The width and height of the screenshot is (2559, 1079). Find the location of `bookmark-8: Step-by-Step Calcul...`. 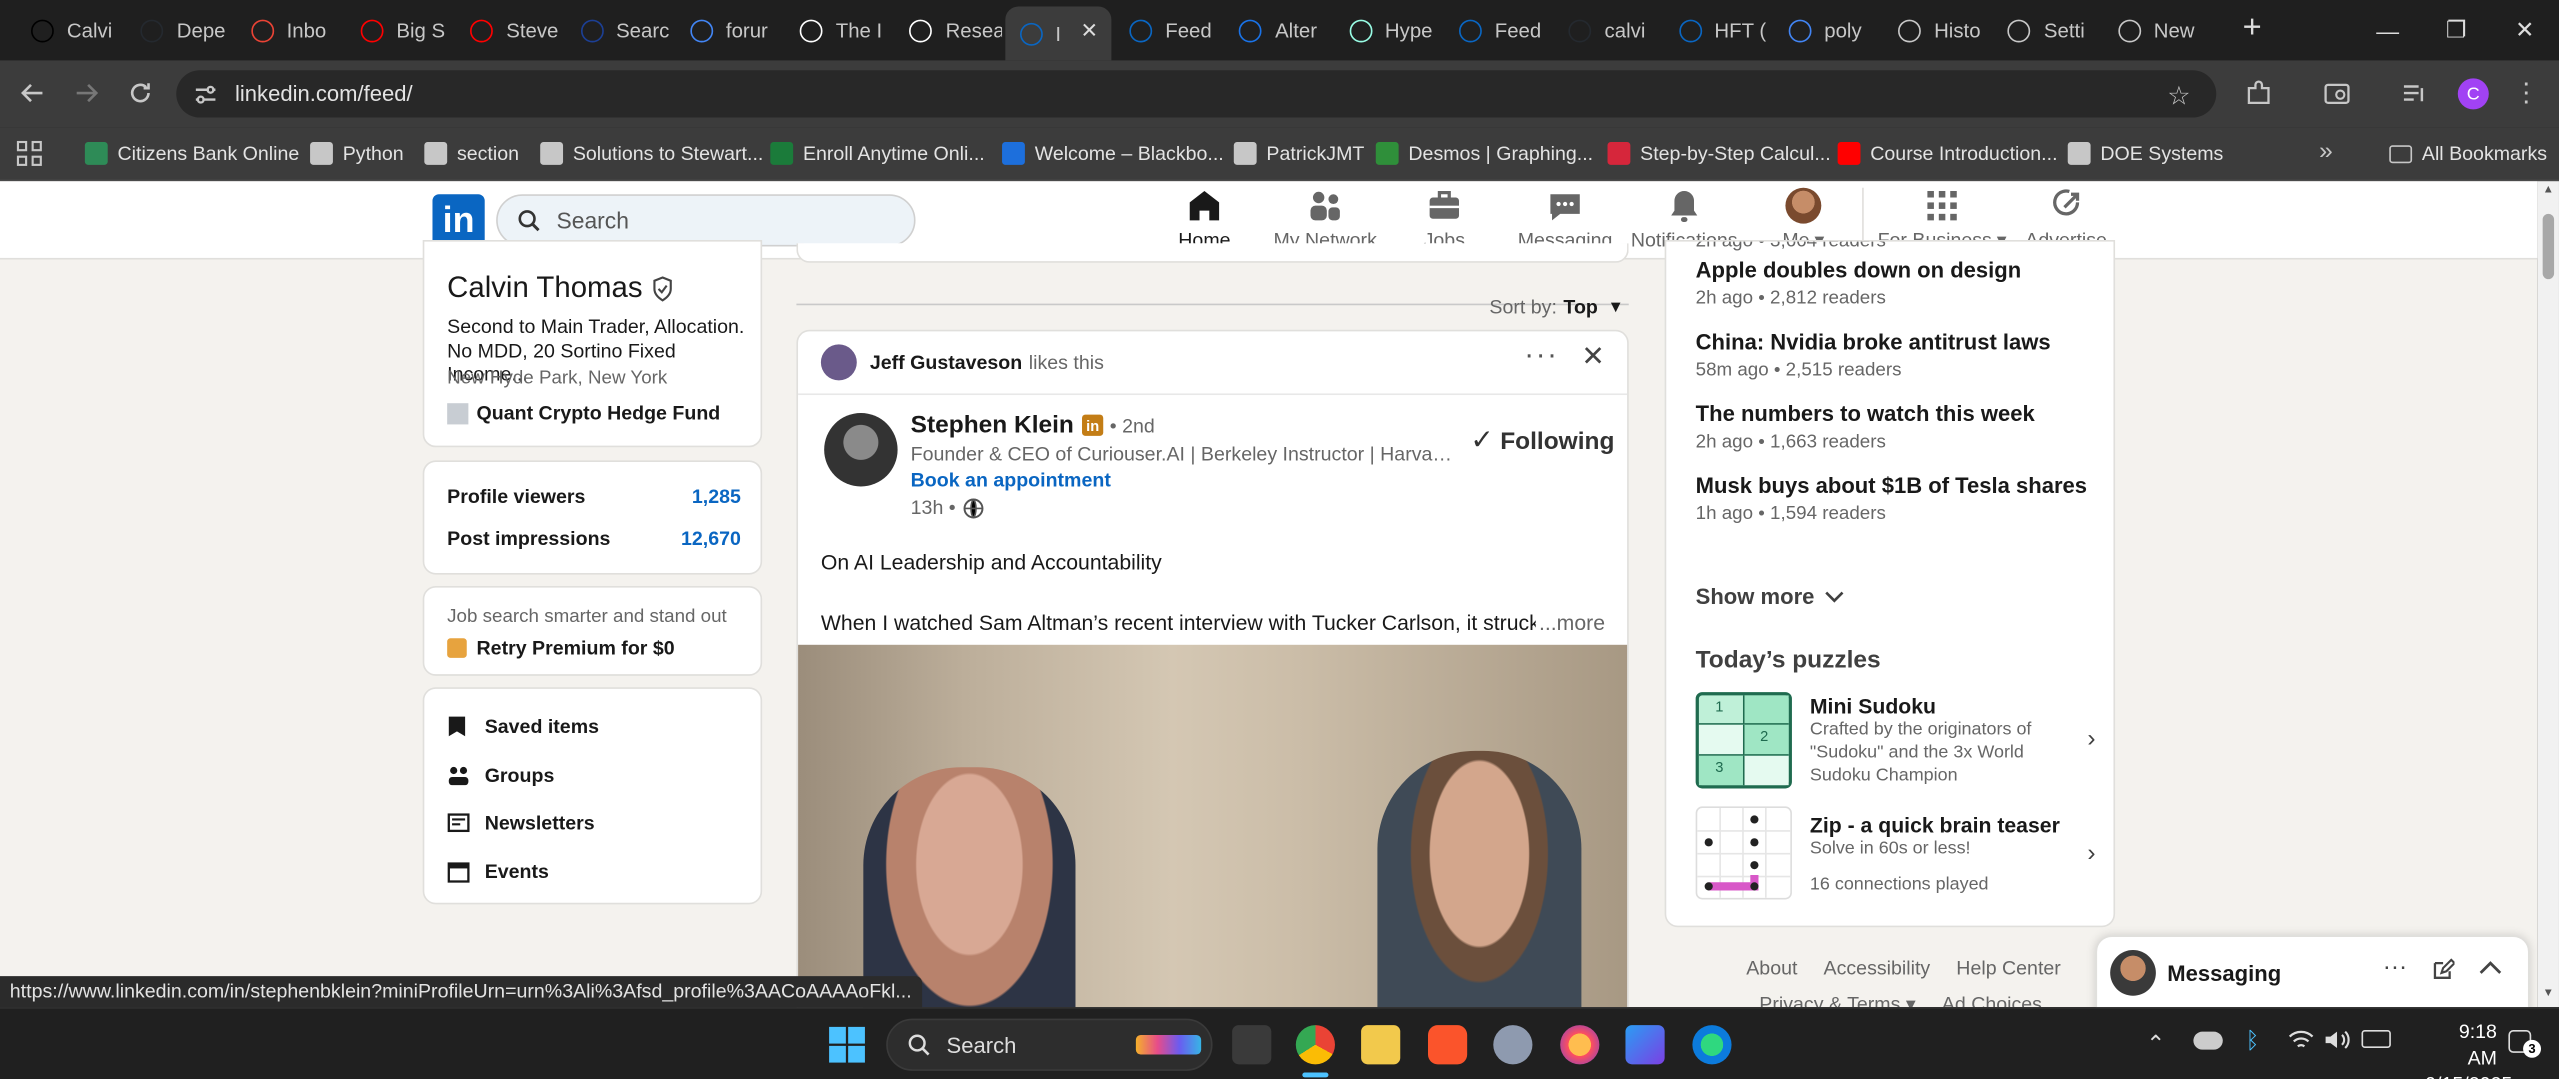

bookmark-8: Step-by-Step Calcul... is located at coordinates (1719, 153).